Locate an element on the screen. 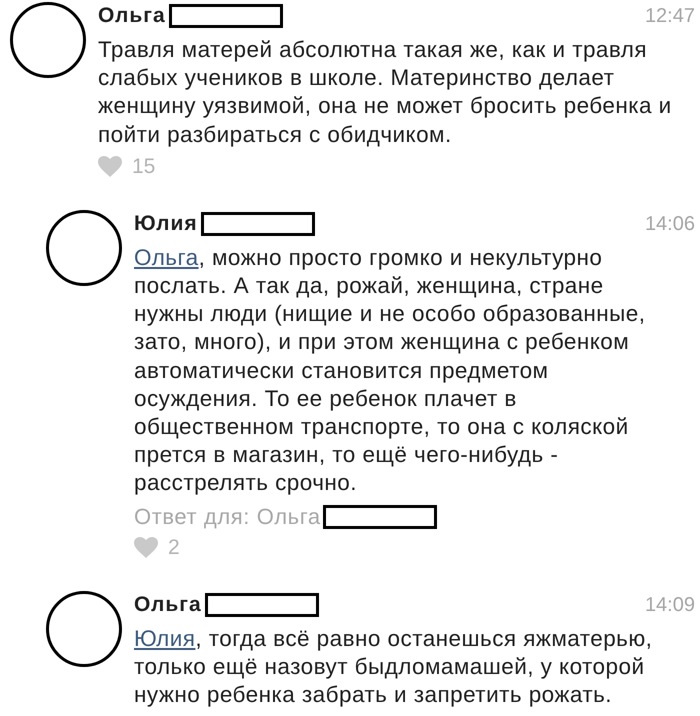 The width and height of the screenshot is (700, 716). author-name: Юлия is located at coordinates (166, 223).